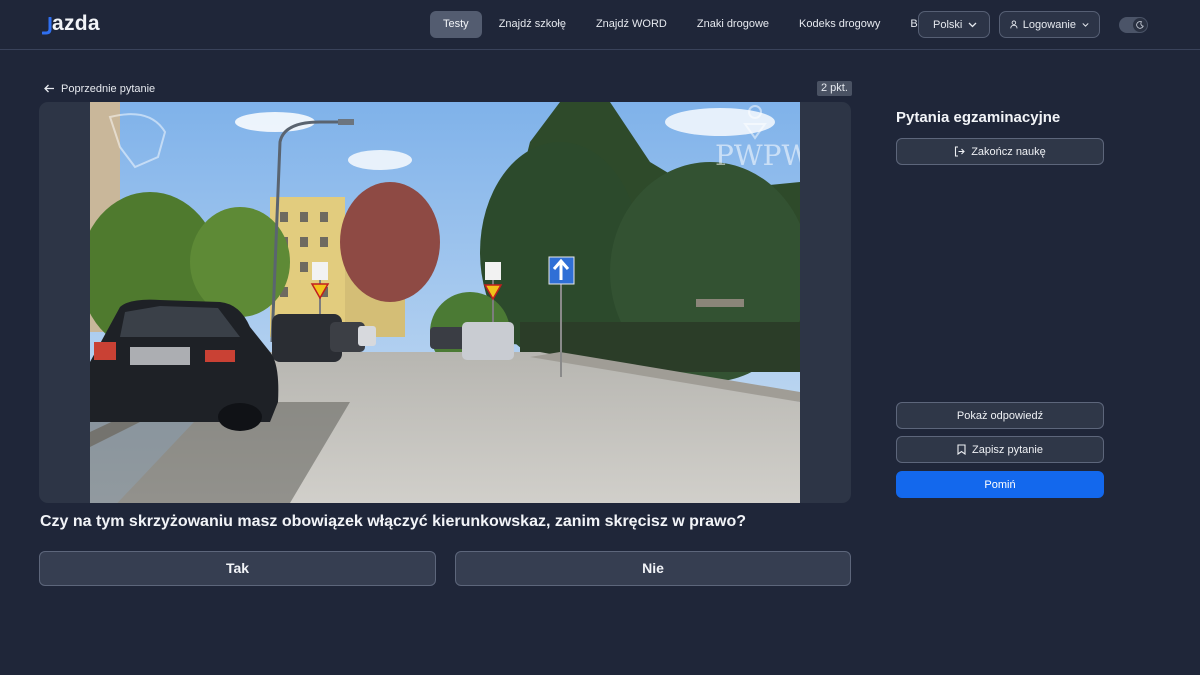  I want to click on language-select: Polski, so click(954, 24).